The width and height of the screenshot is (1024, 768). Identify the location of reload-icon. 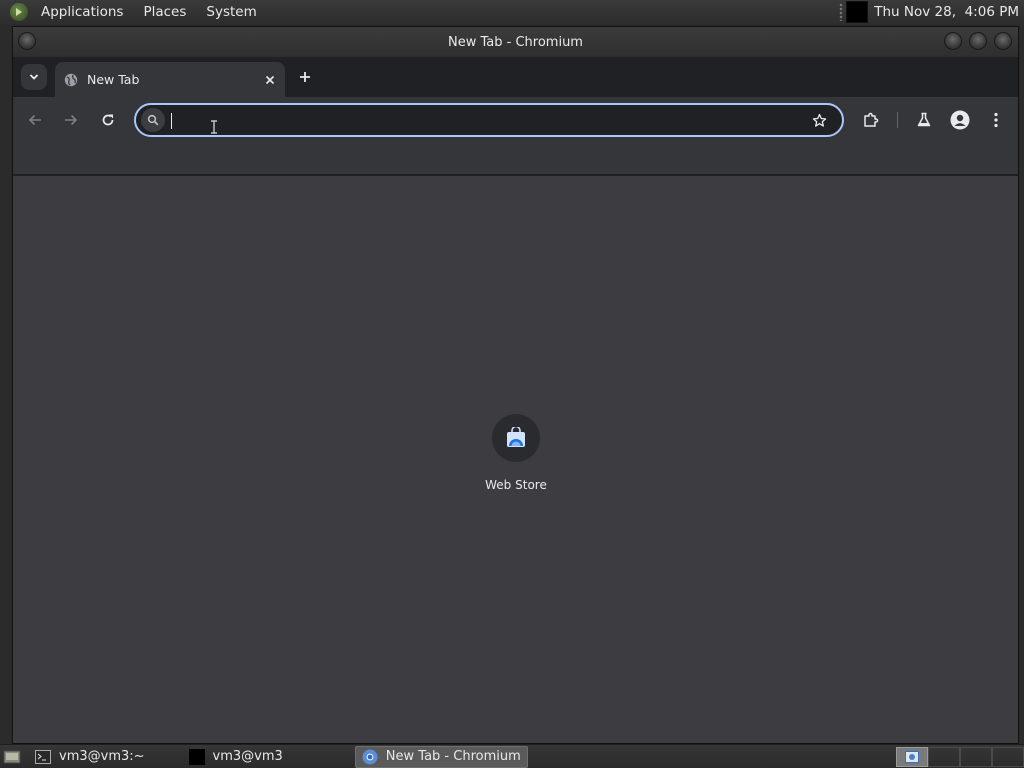
(108, 120).